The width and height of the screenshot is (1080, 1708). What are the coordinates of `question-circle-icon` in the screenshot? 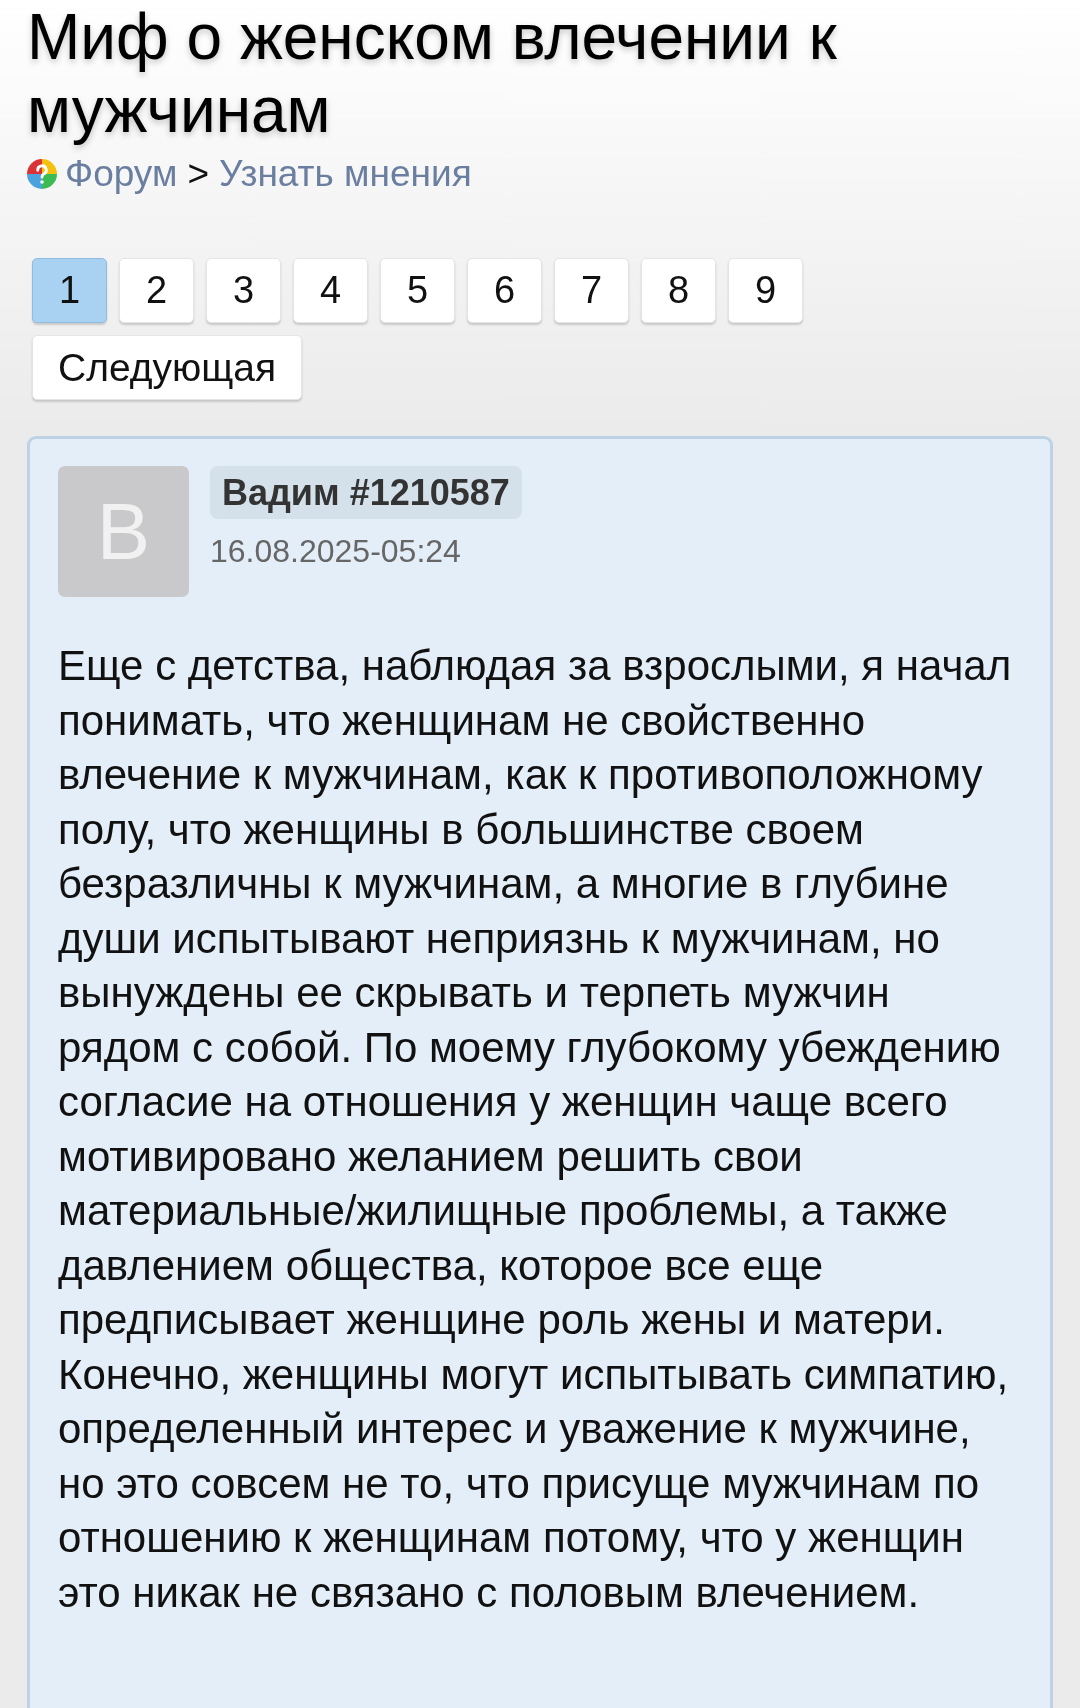 It's located at (42, 174).